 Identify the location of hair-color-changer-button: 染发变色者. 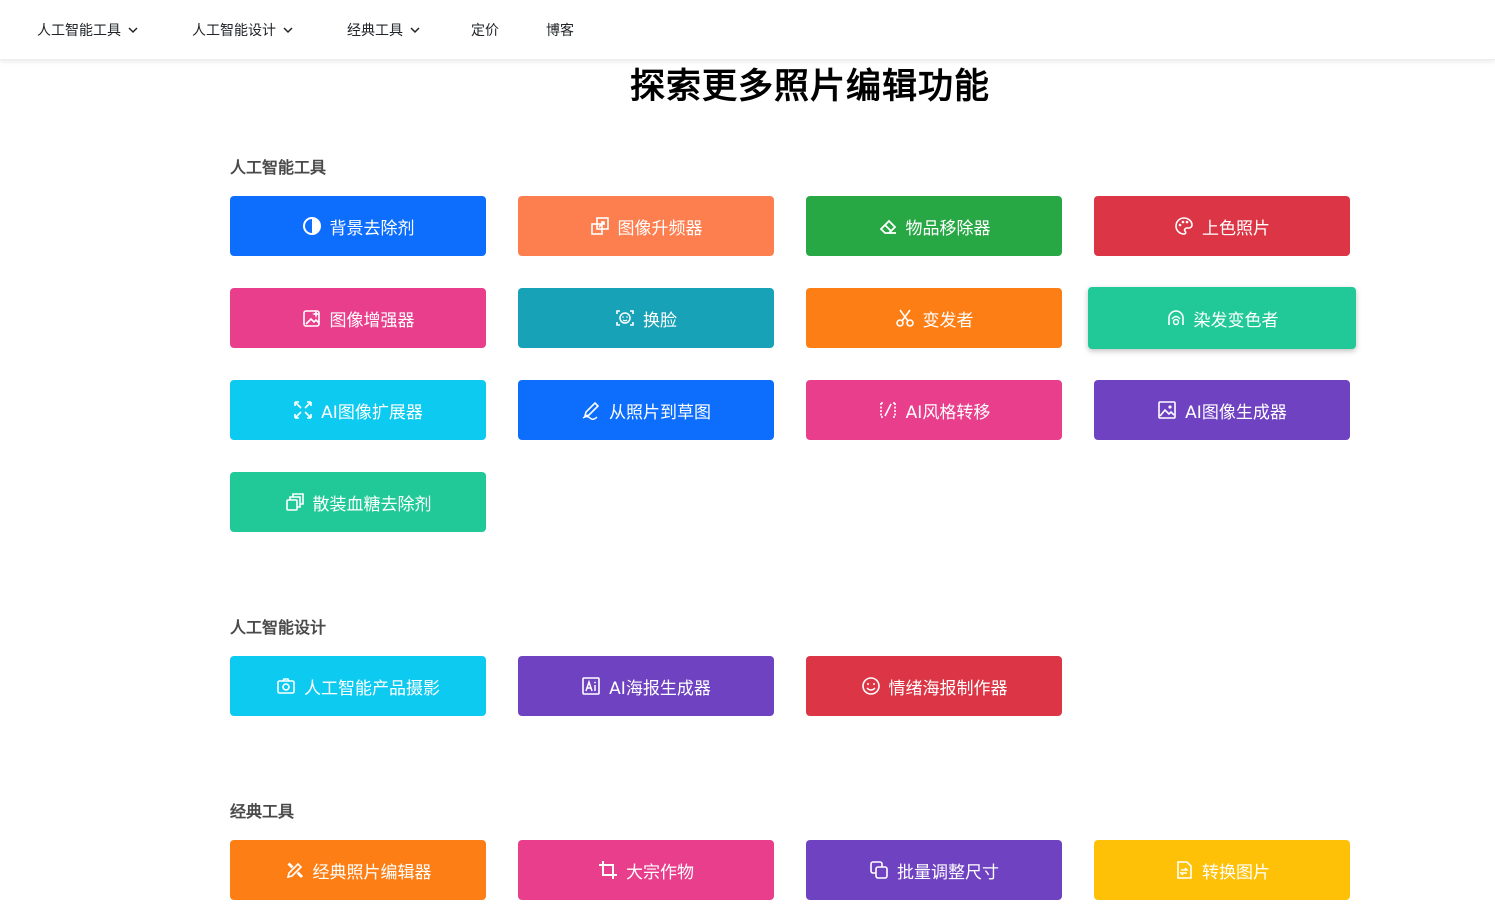
(1222, 318).